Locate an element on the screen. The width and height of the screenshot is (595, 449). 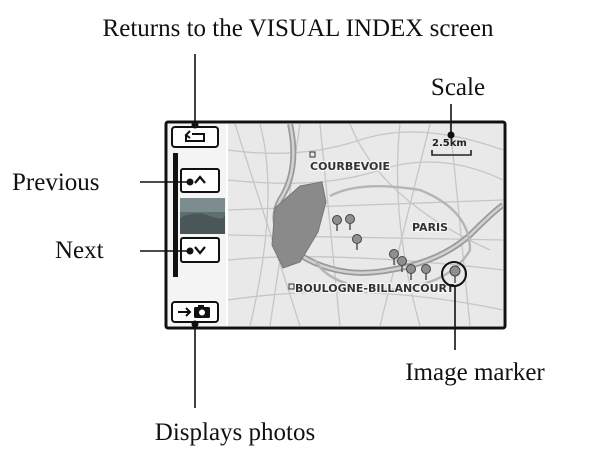
place-label-courbevoie: COURBEVOIE is located at coordinates (350, 166).